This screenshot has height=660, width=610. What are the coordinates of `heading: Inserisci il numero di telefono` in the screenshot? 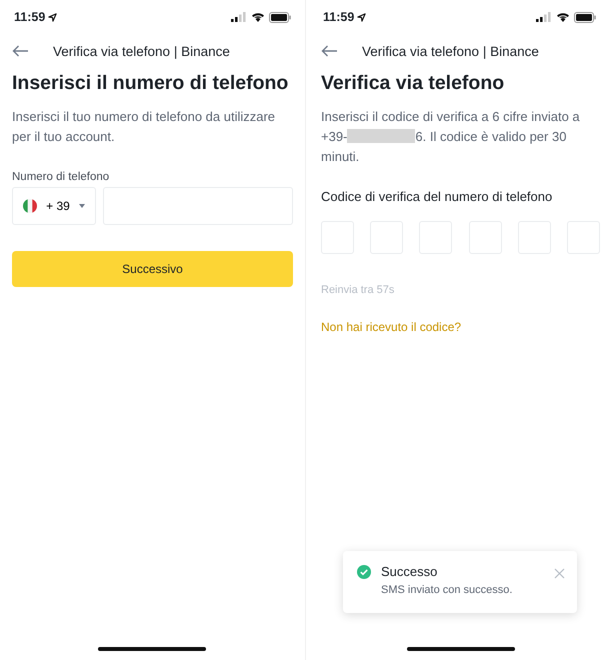 It's located at (151, 83).